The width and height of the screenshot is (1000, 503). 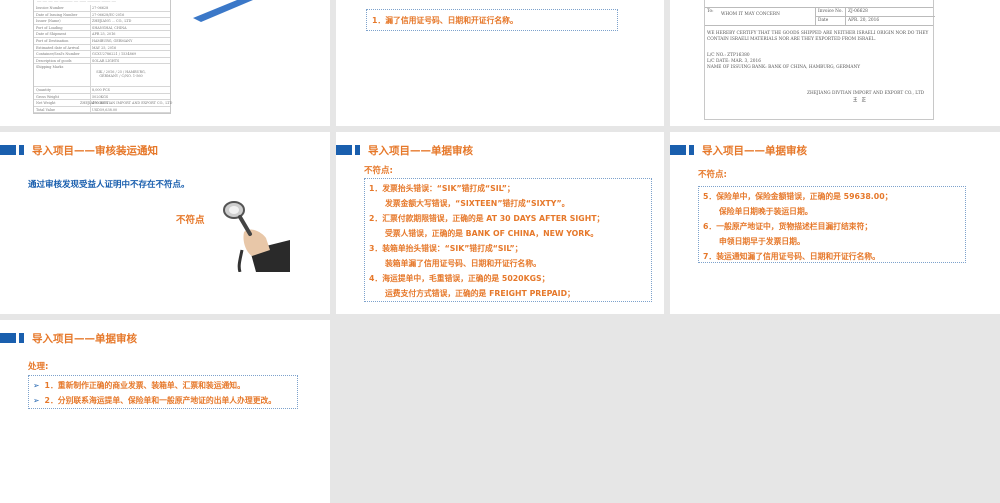 I want to click on doc-row: Date of Shipment APR 25, 2016, so click(x=102, y=34).